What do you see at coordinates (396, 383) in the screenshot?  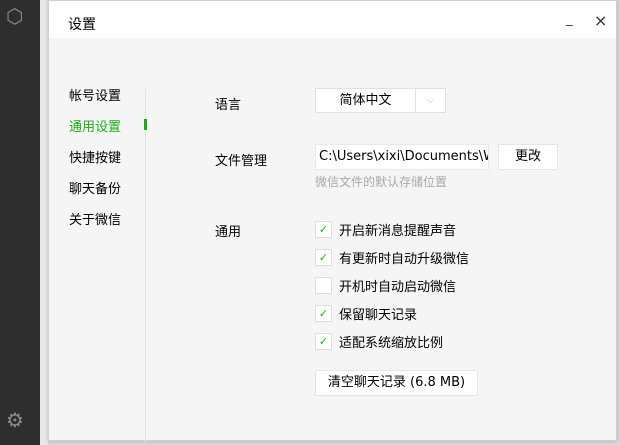 I see `clear-chat-history-button: 清空聊天记录 (6.8 MB)` at bounding box center [396, 383].